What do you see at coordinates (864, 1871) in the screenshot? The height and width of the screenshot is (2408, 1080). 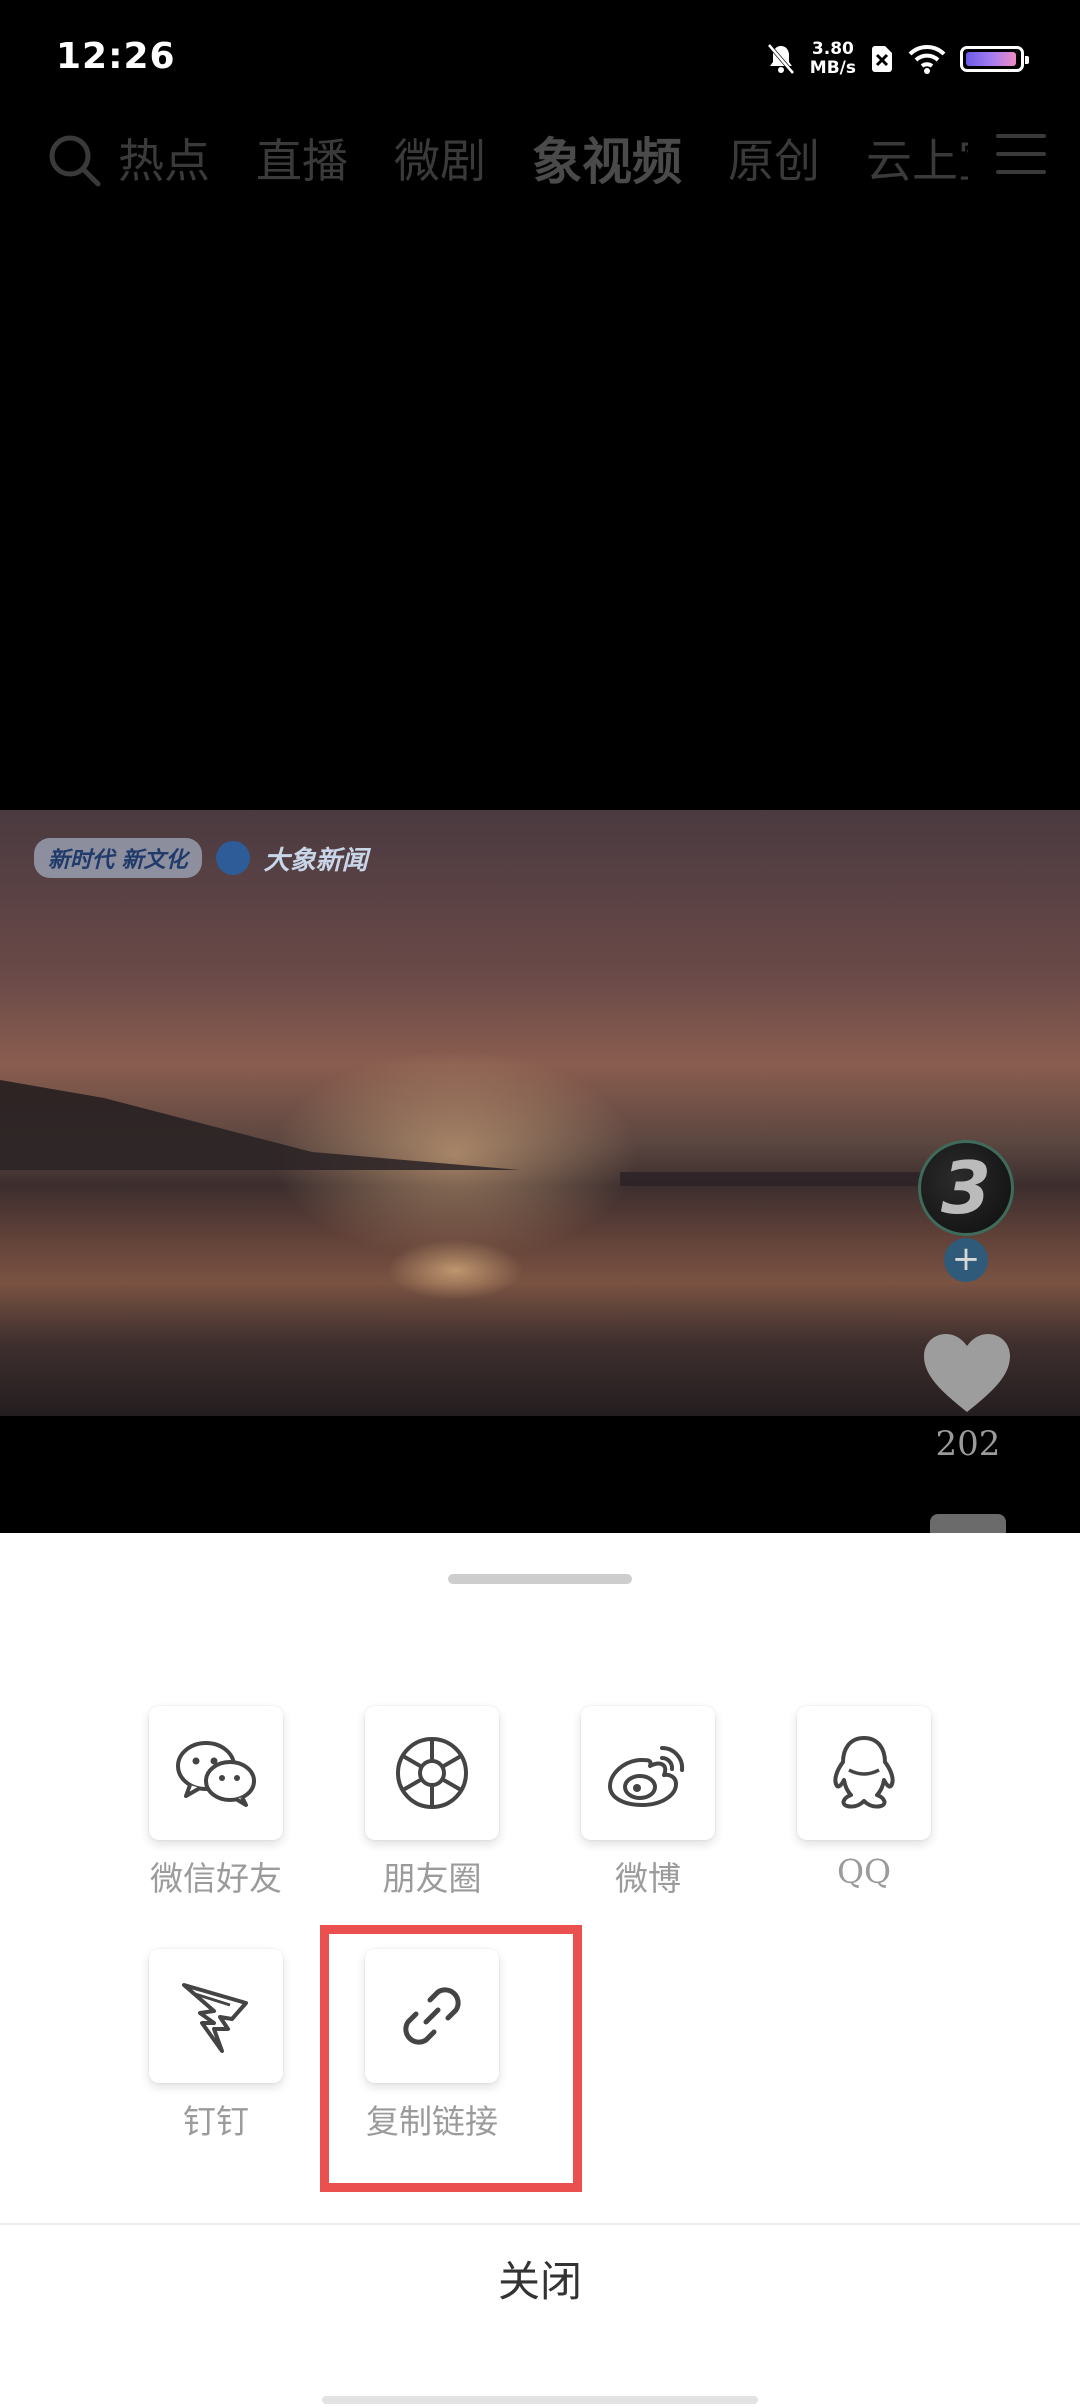 I see `share-label: QQ` at bounding box center [864, 1871].